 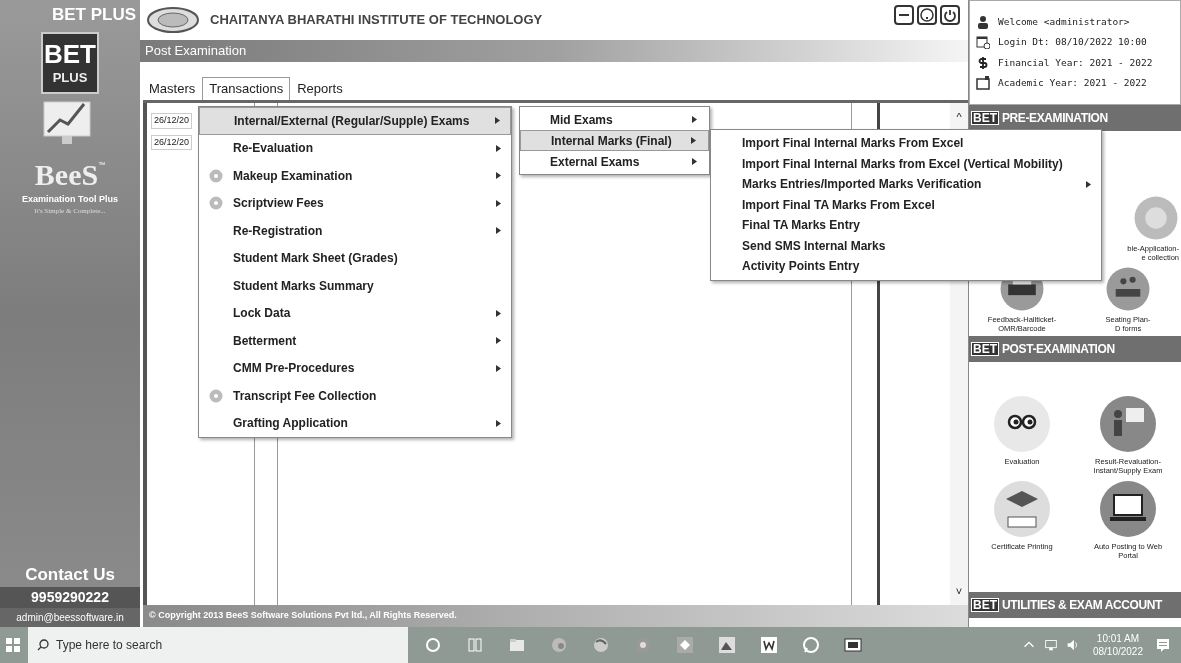 I want to click on menu-tab: Transactions, so click(x=246, y=88).